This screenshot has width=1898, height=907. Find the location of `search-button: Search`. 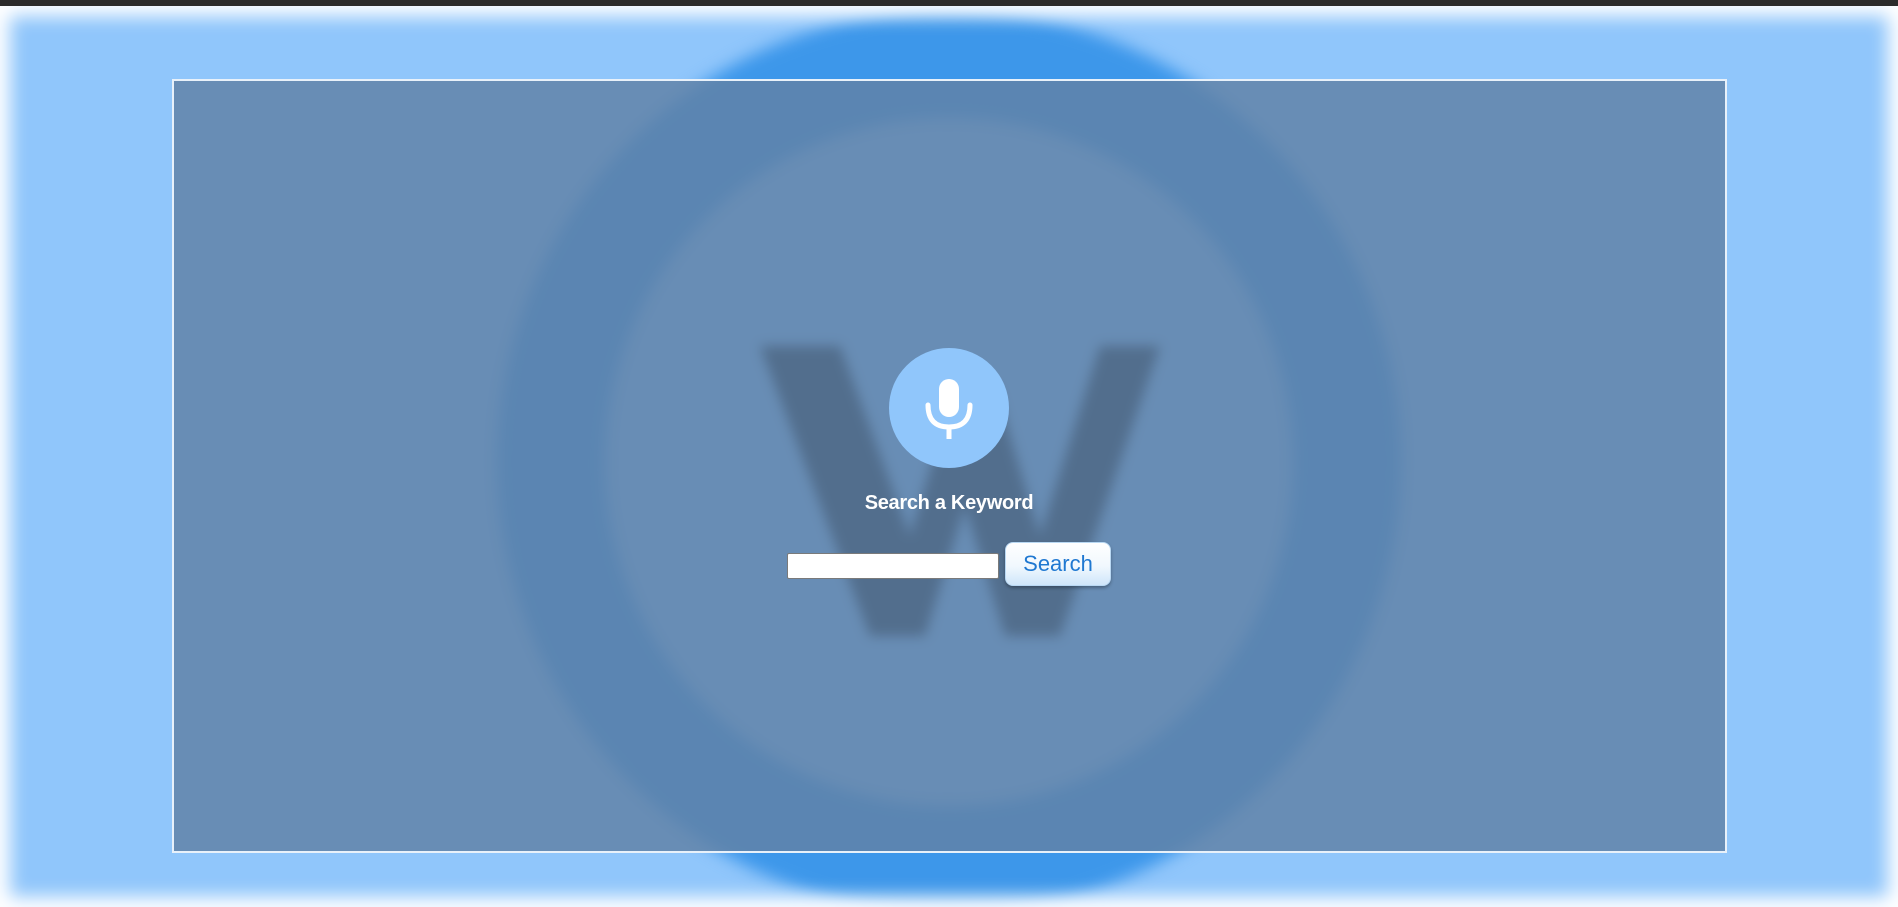

search-button: Search is located at coordinates (1058, 564).